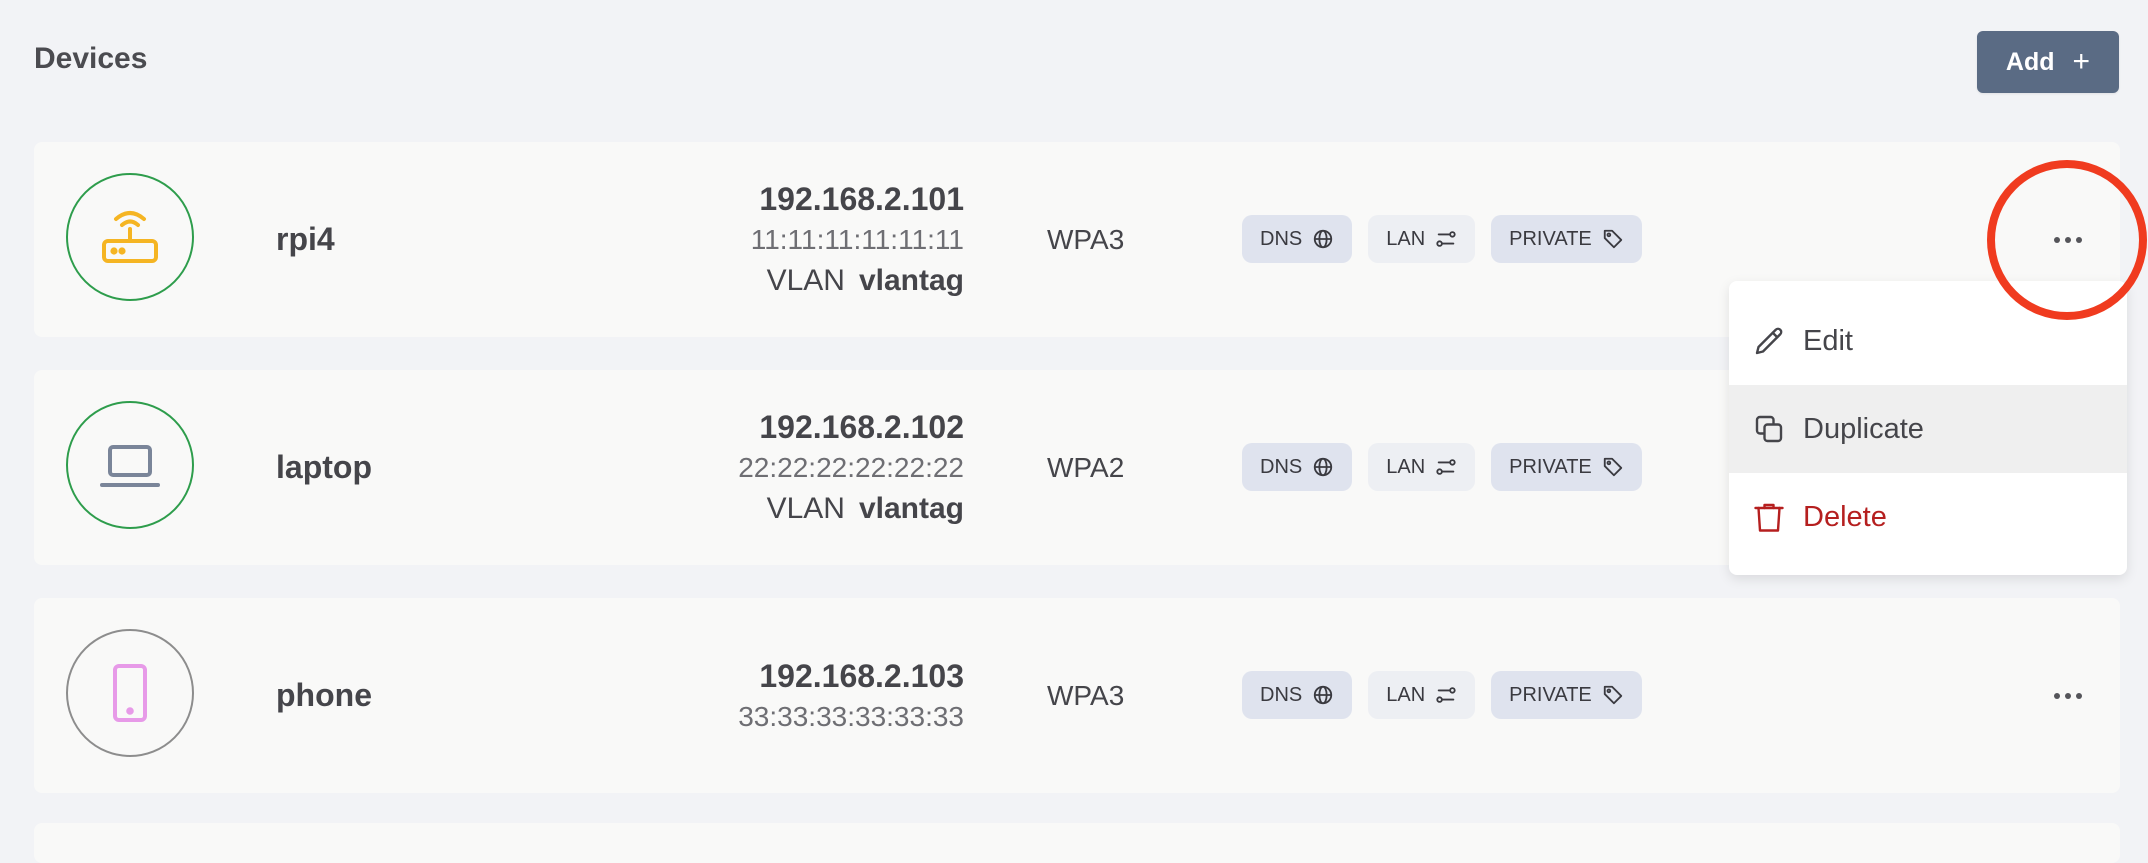  Describe the element at coordinates (1863, 428) in the screenshot. I see `menu-item-label: Duplicate` at that location.